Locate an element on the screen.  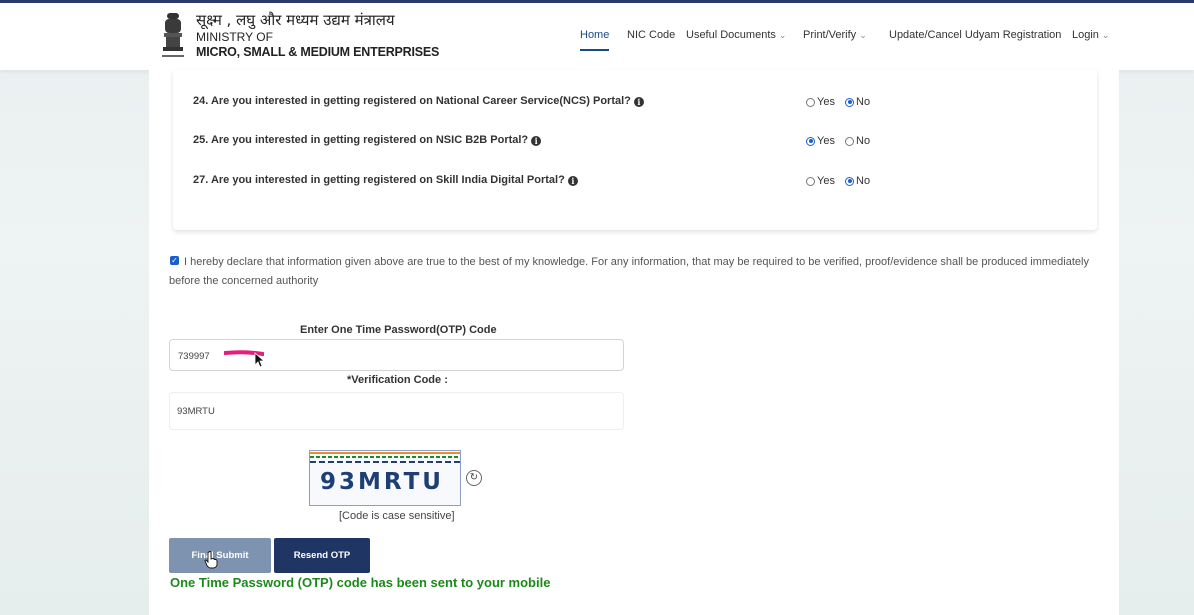
resend-otp-button: Resend OTP is located at coordinates (322, 555).